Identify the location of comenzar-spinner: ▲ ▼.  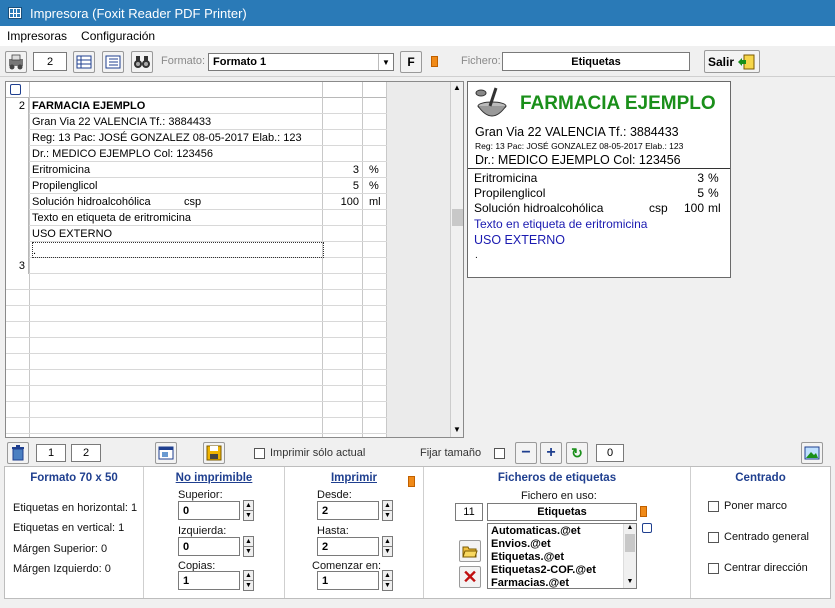
(387, 580).